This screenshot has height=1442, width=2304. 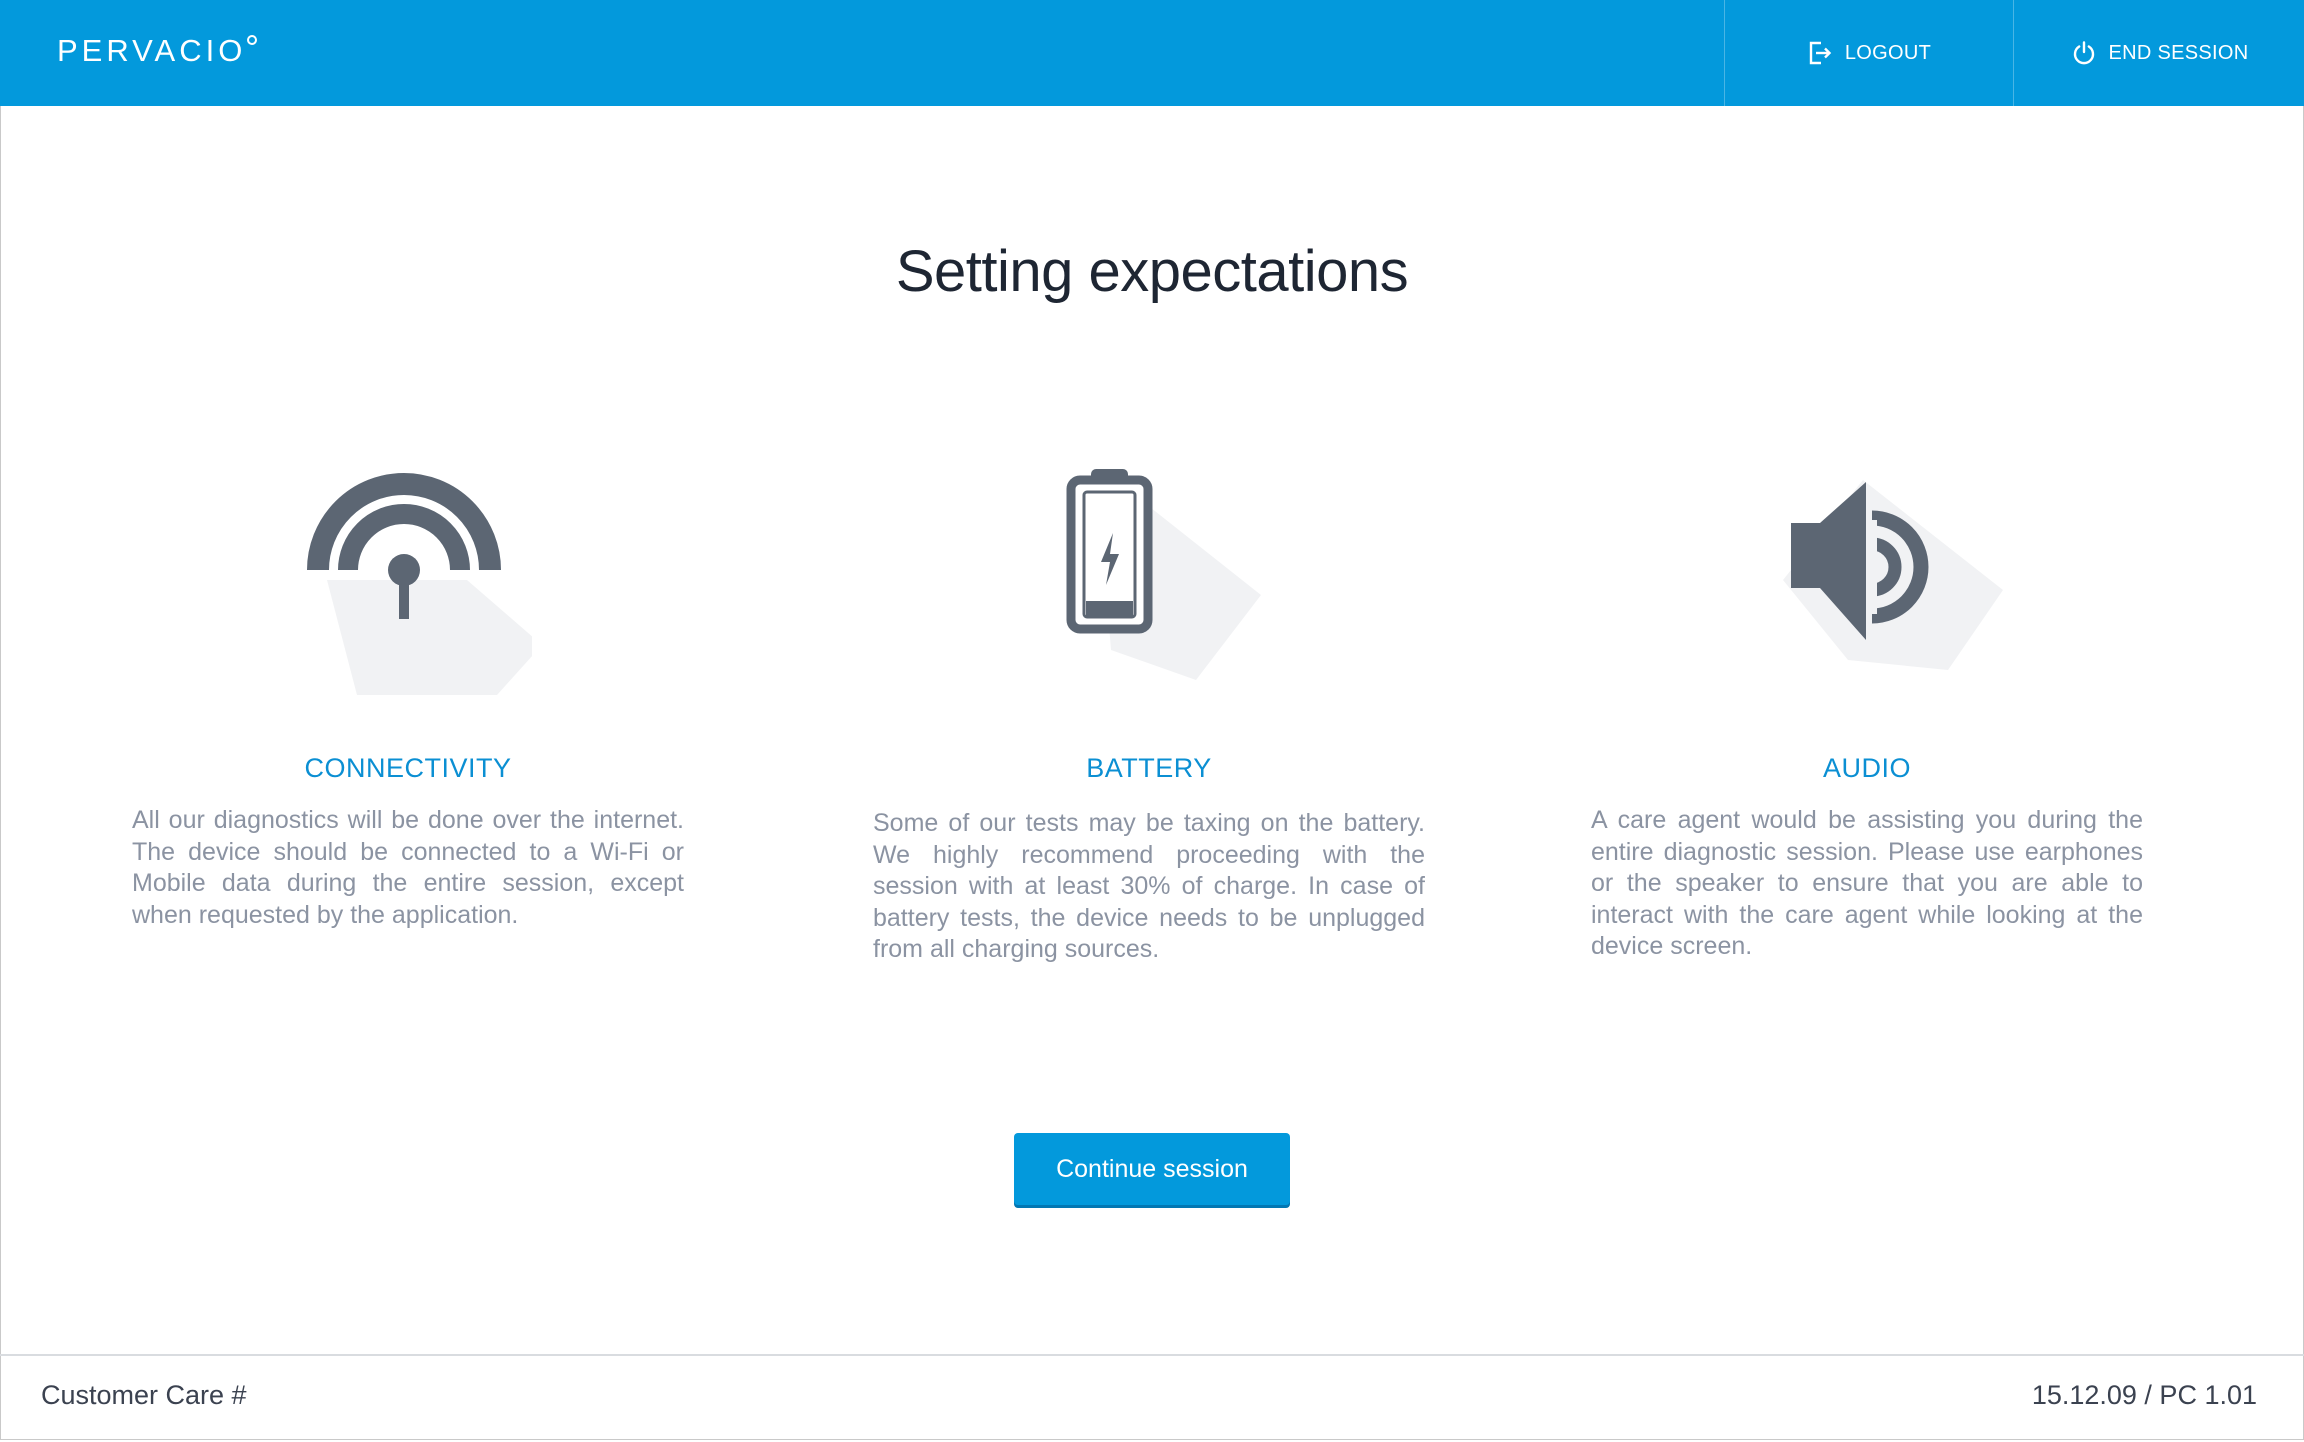 What do you see at coordinates (2084, 53) in the screenshot?
I see `power-icon` at bounding box center [2084, 53].